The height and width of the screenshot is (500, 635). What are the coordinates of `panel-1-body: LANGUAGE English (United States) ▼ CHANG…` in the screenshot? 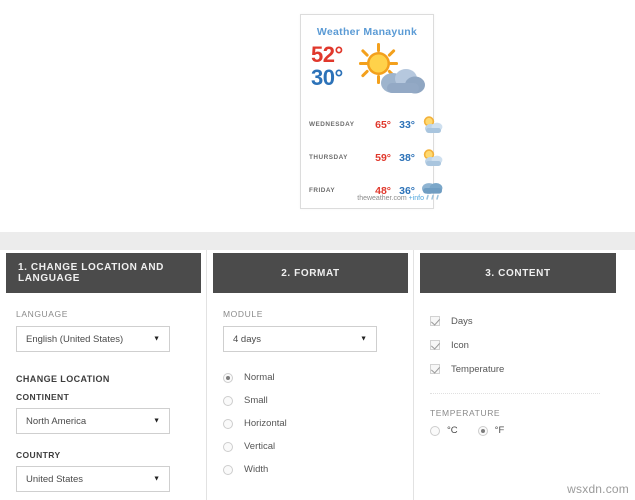 It's located at (103, 392).